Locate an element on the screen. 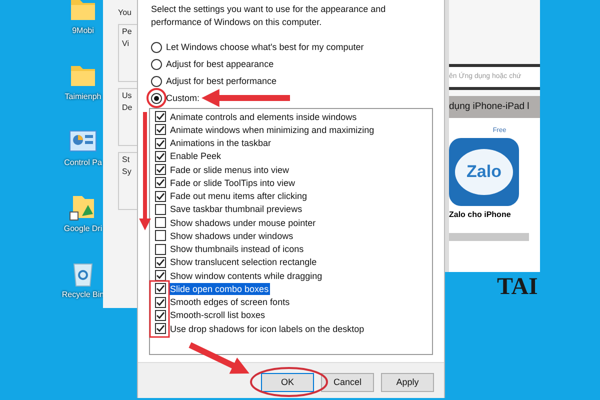 This screenshot has width=600, height=400. effect-option: Slide open combo boxes is located at coordinates (219, 288).